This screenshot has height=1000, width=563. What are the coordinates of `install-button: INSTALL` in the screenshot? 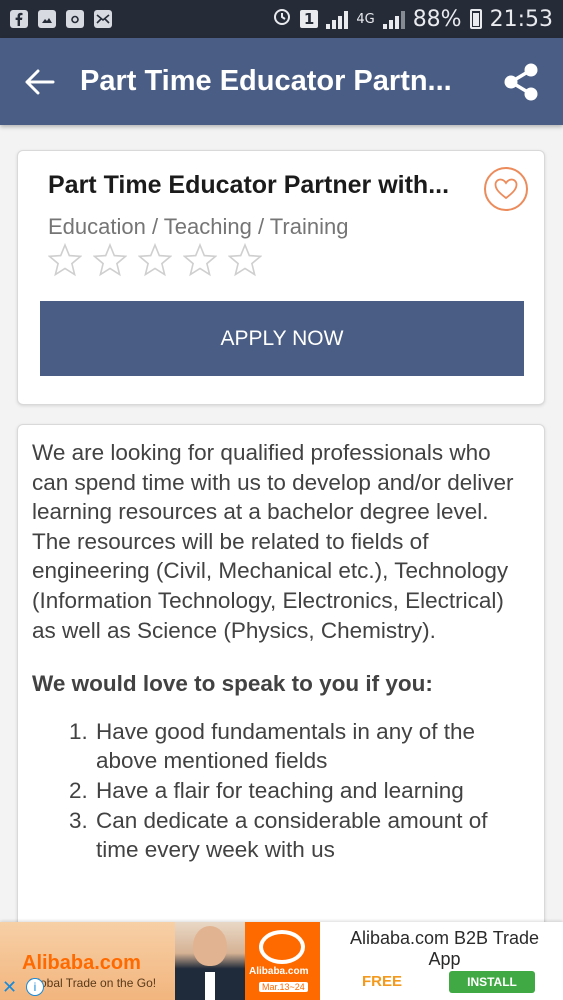 It's located at (492, 982).